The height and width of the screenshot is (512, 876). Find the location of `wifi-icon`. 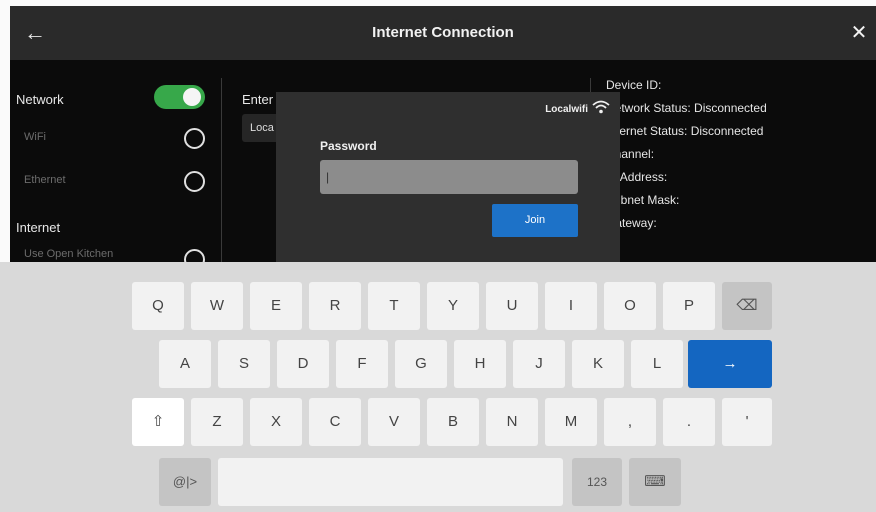

wifi-icon is located at coordinates (601, 107).